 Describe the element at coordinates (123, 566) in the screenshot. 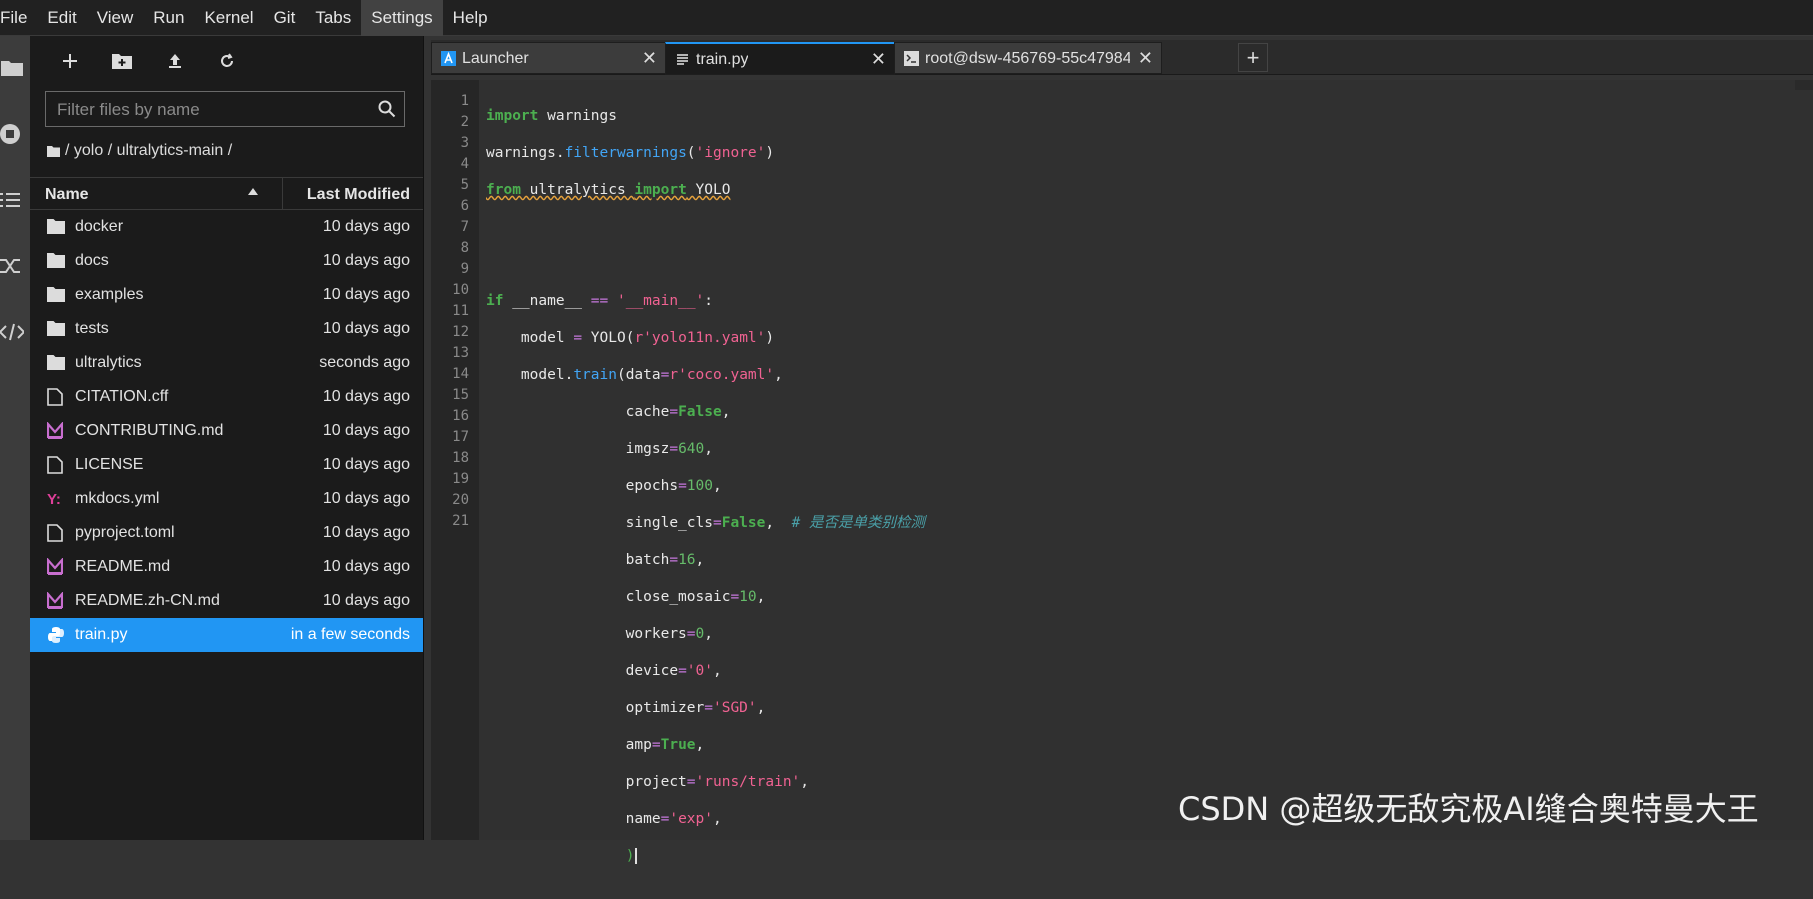

I see `file-name: README.md` at that location.